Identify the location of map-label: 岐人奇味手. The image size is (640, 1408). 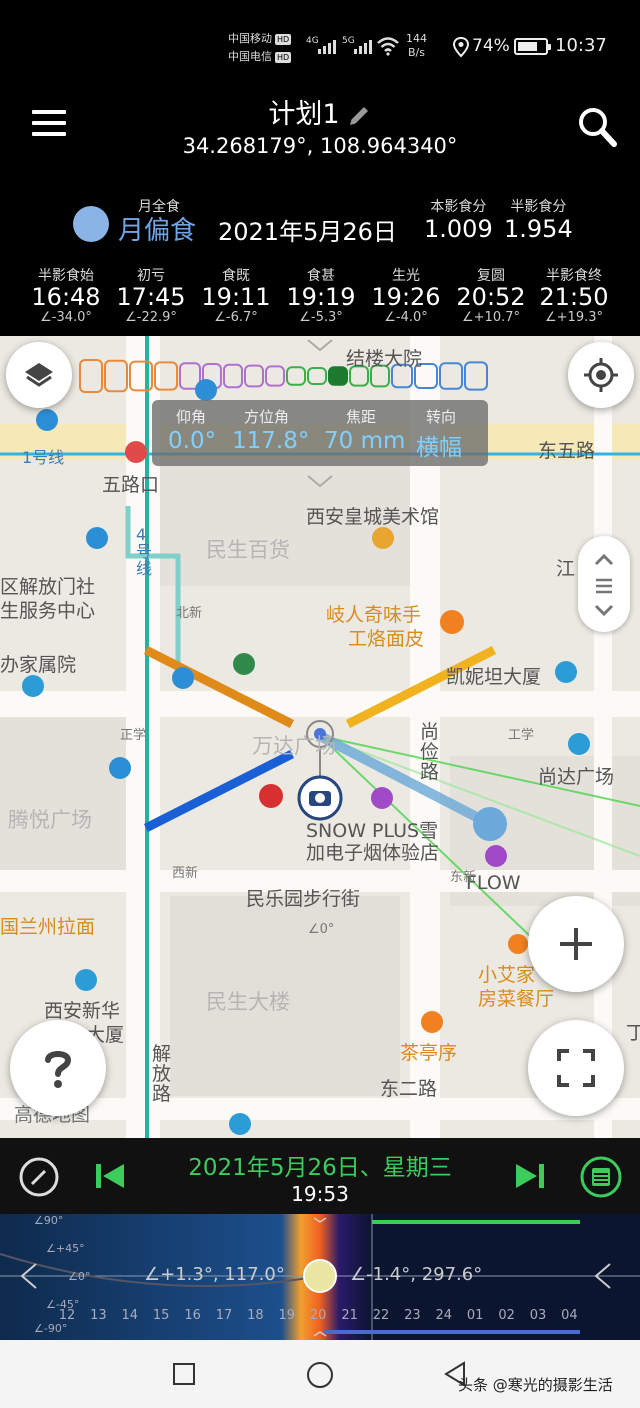
(374, 615).